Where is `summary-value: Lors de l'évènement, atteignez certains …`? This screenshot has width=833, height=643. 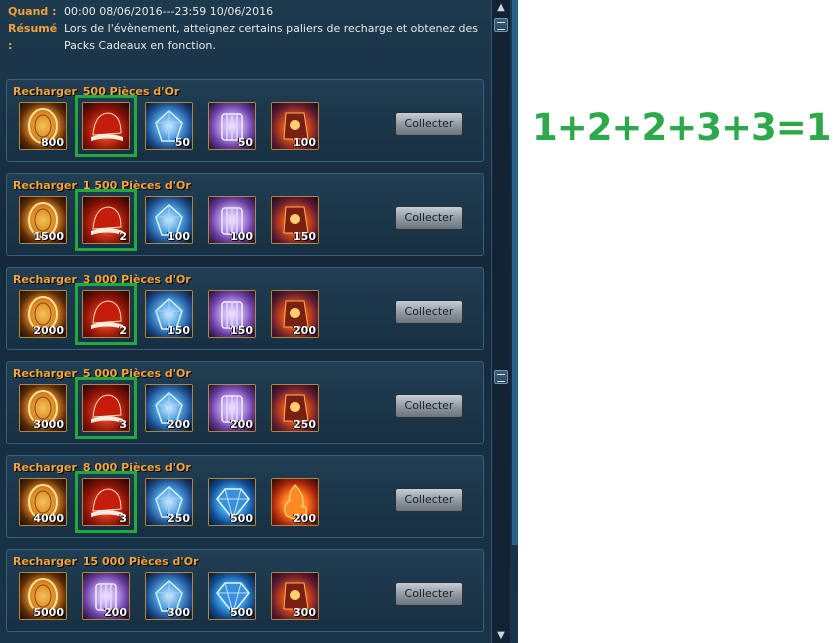
summary-value: Lors de l'évènement, atteignez certains … is located at coordinates (271, 37).